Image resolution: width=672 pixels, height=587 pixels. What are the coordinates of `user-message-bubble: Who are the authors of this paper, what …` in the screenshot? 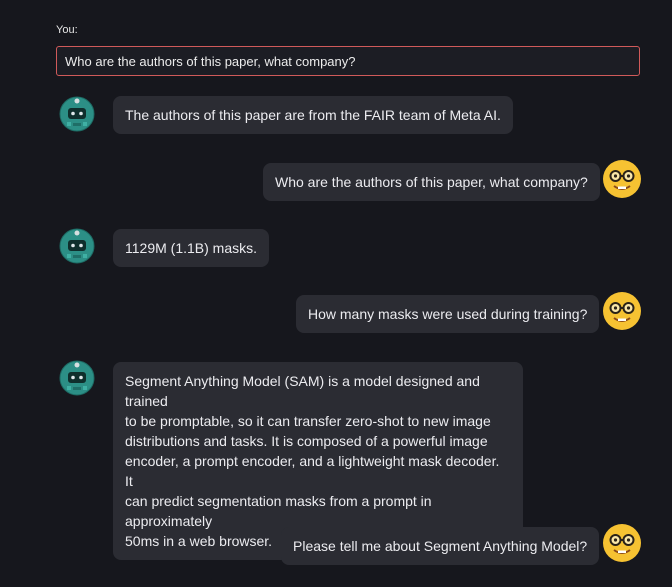 It's located at (431, 182).